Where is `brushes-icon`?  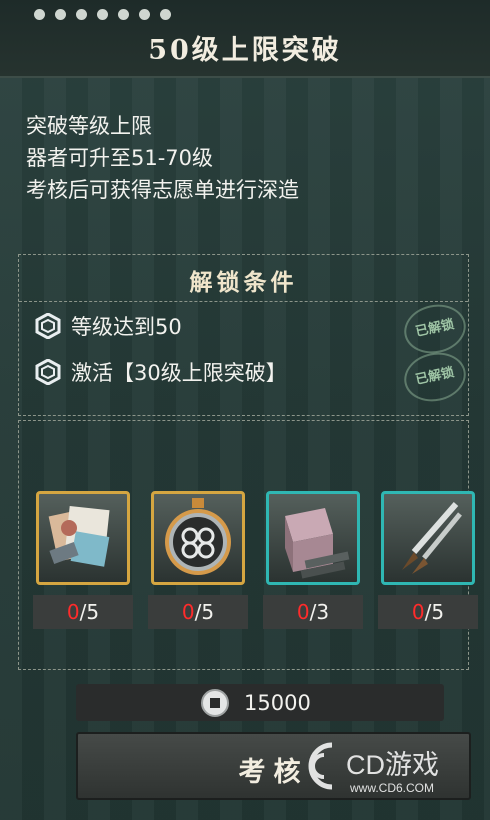 brushes-icon is located at coordinates (432, 538).